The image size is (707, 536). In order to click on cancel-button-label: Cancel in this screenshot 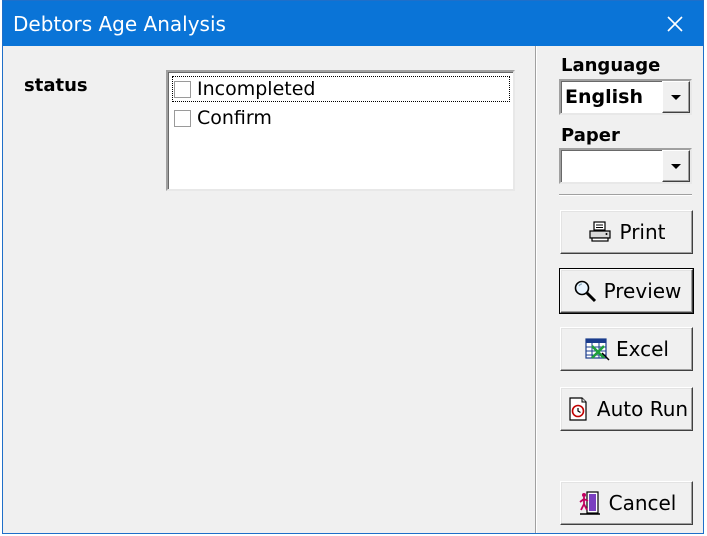, I will do `click(642, 503)`.